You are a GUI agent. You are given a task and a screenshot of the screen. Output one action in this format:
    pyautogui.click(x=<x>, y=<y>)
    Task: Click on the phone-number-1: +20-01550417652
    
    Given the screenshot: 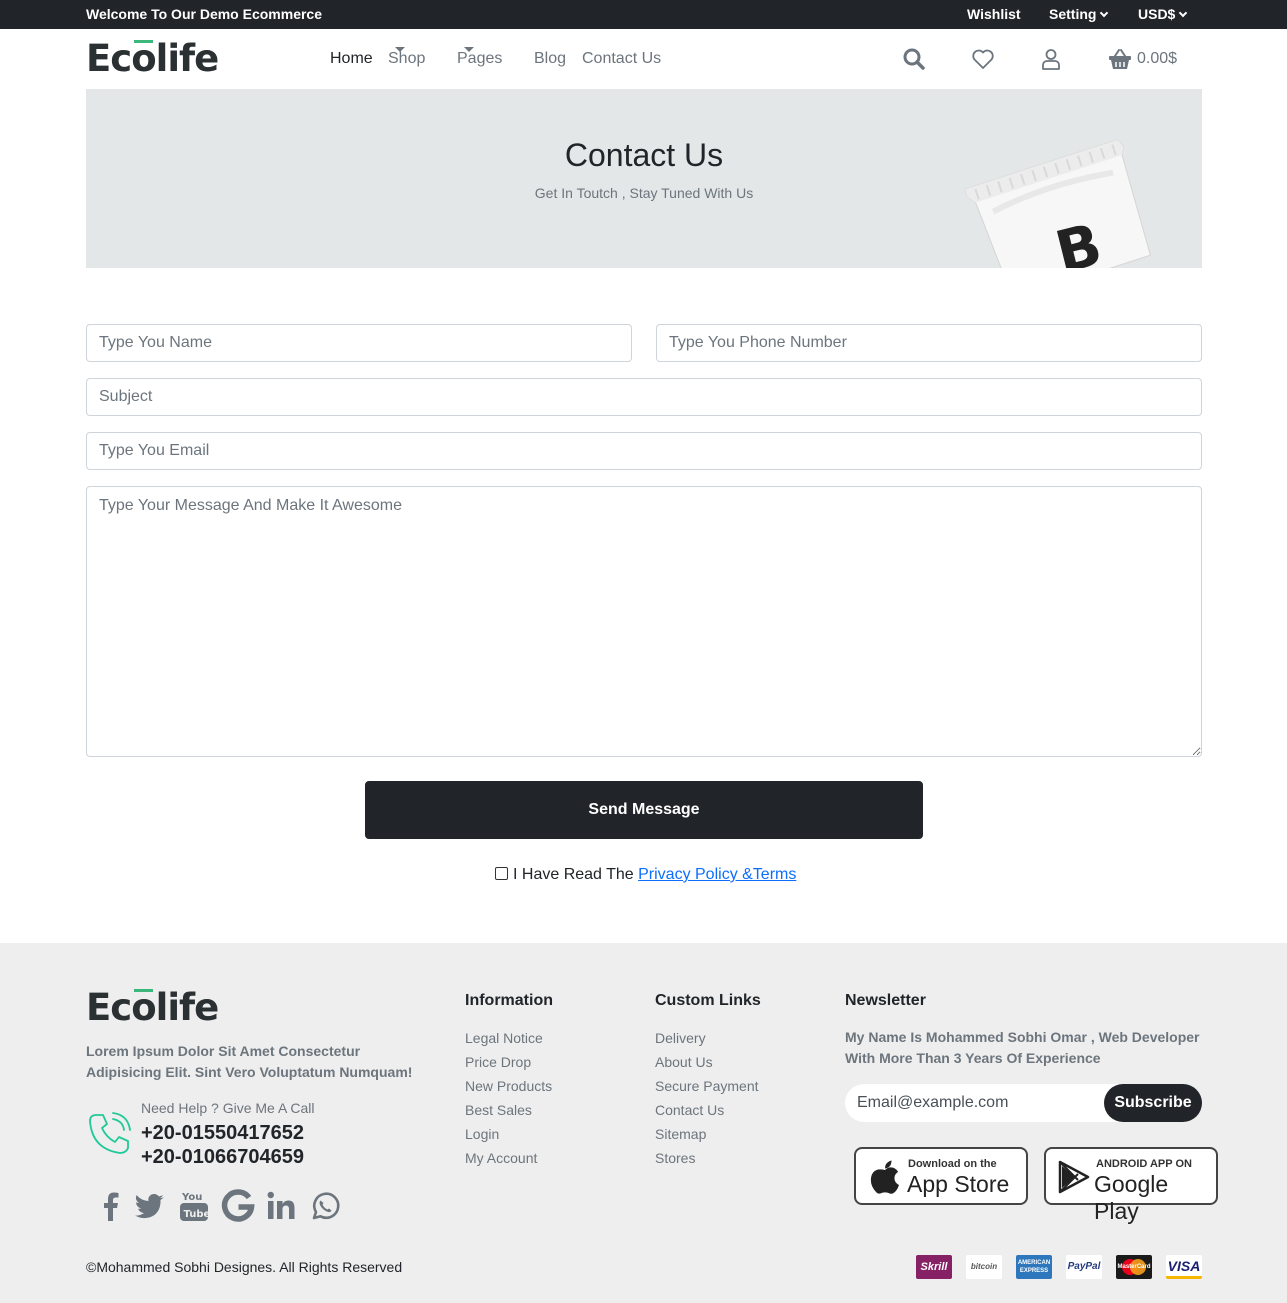 What is the action you would take?
    pyautogui.click(x=222, y=1133)
    